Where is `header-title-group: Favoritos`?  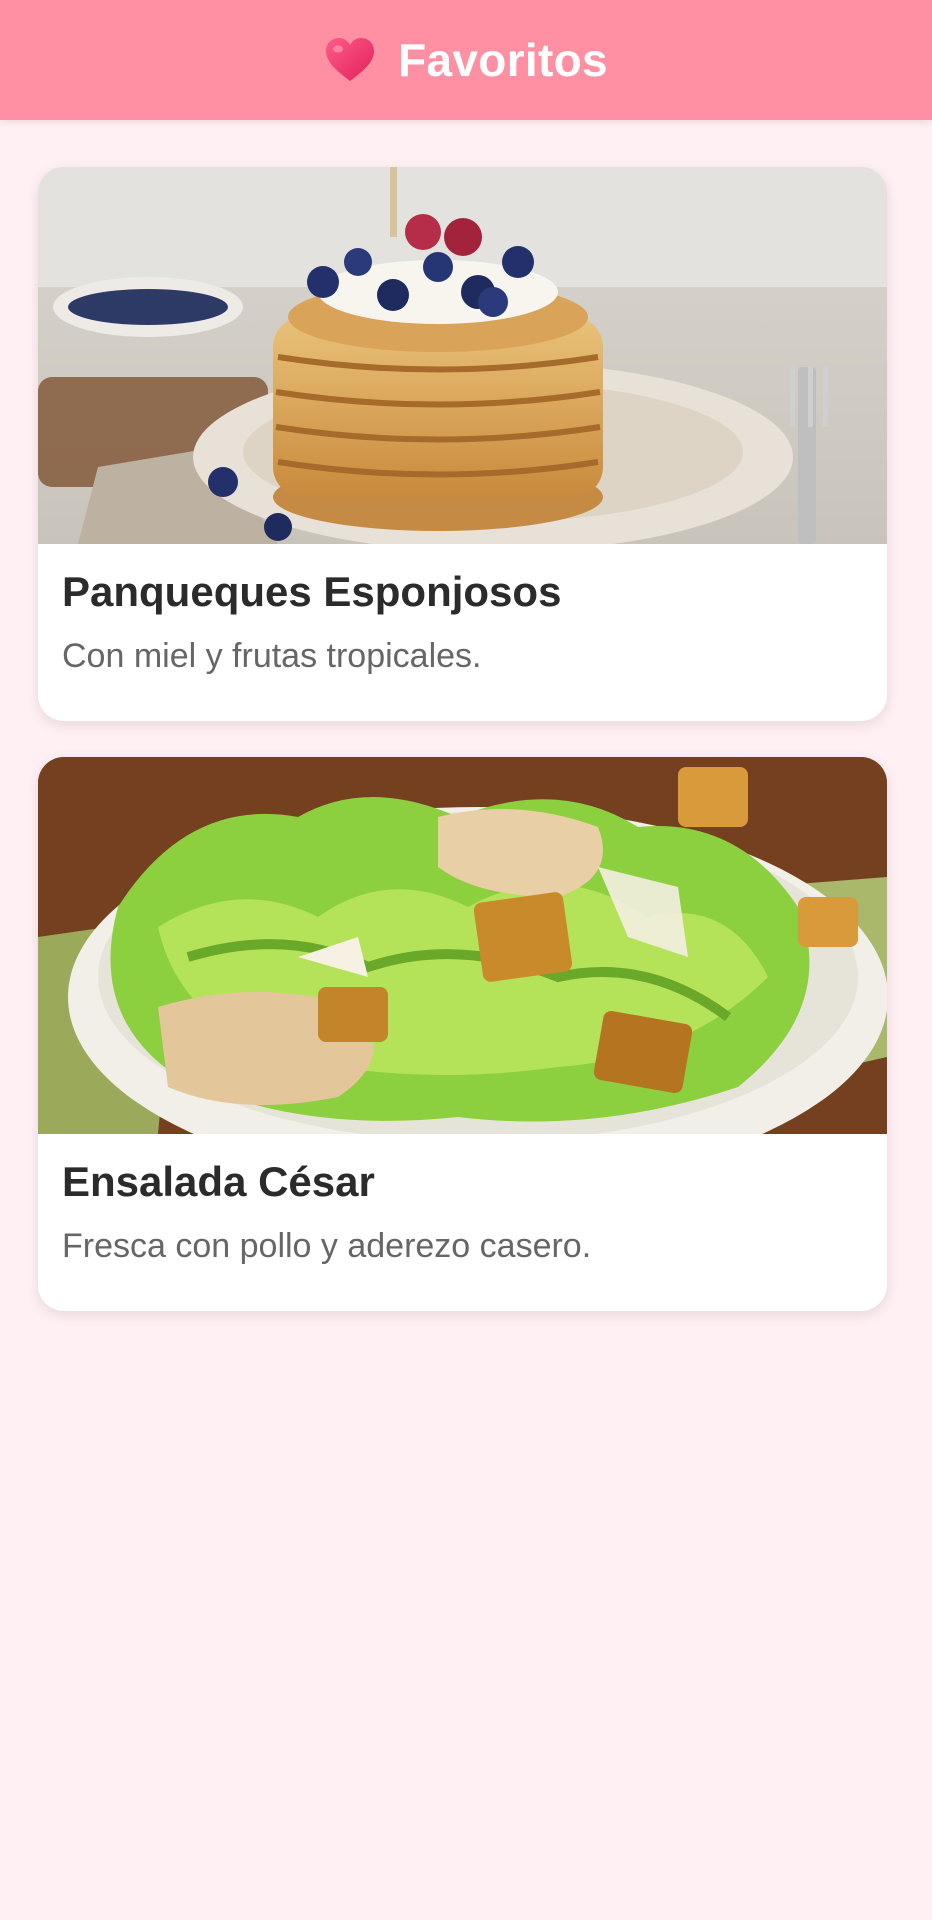 header-title-group: Favoritos is located at coordinates (466, 60).